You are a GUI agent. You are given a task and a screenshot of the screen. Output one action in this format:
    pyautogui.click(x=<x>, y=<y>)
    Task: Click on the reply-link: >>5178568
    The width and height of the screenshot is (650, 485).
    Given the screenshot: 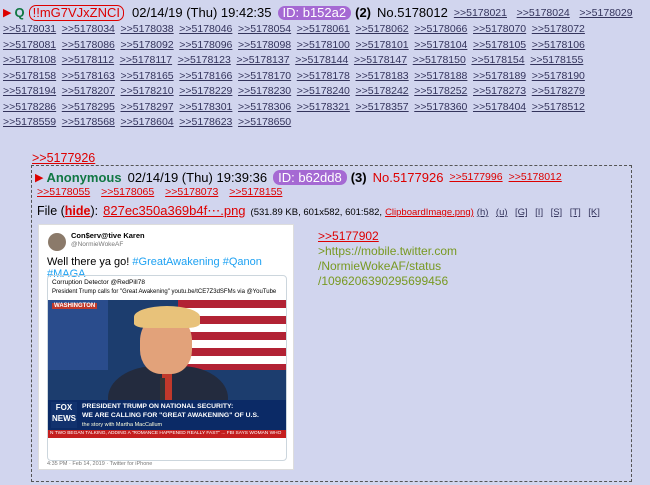 What is the action you would take?
    pyautogui.click(x=88, y=122)
    